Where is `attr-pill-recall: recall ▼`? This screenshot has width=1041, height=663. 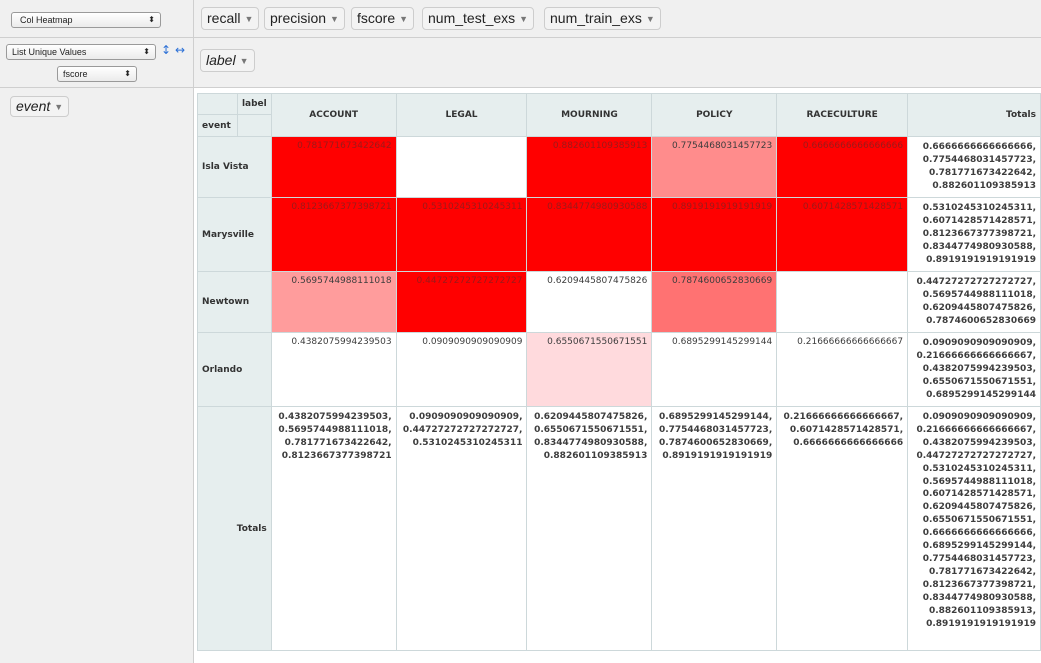
attr-pill-recall: recall ▼ is located at coordinates (230, 18).